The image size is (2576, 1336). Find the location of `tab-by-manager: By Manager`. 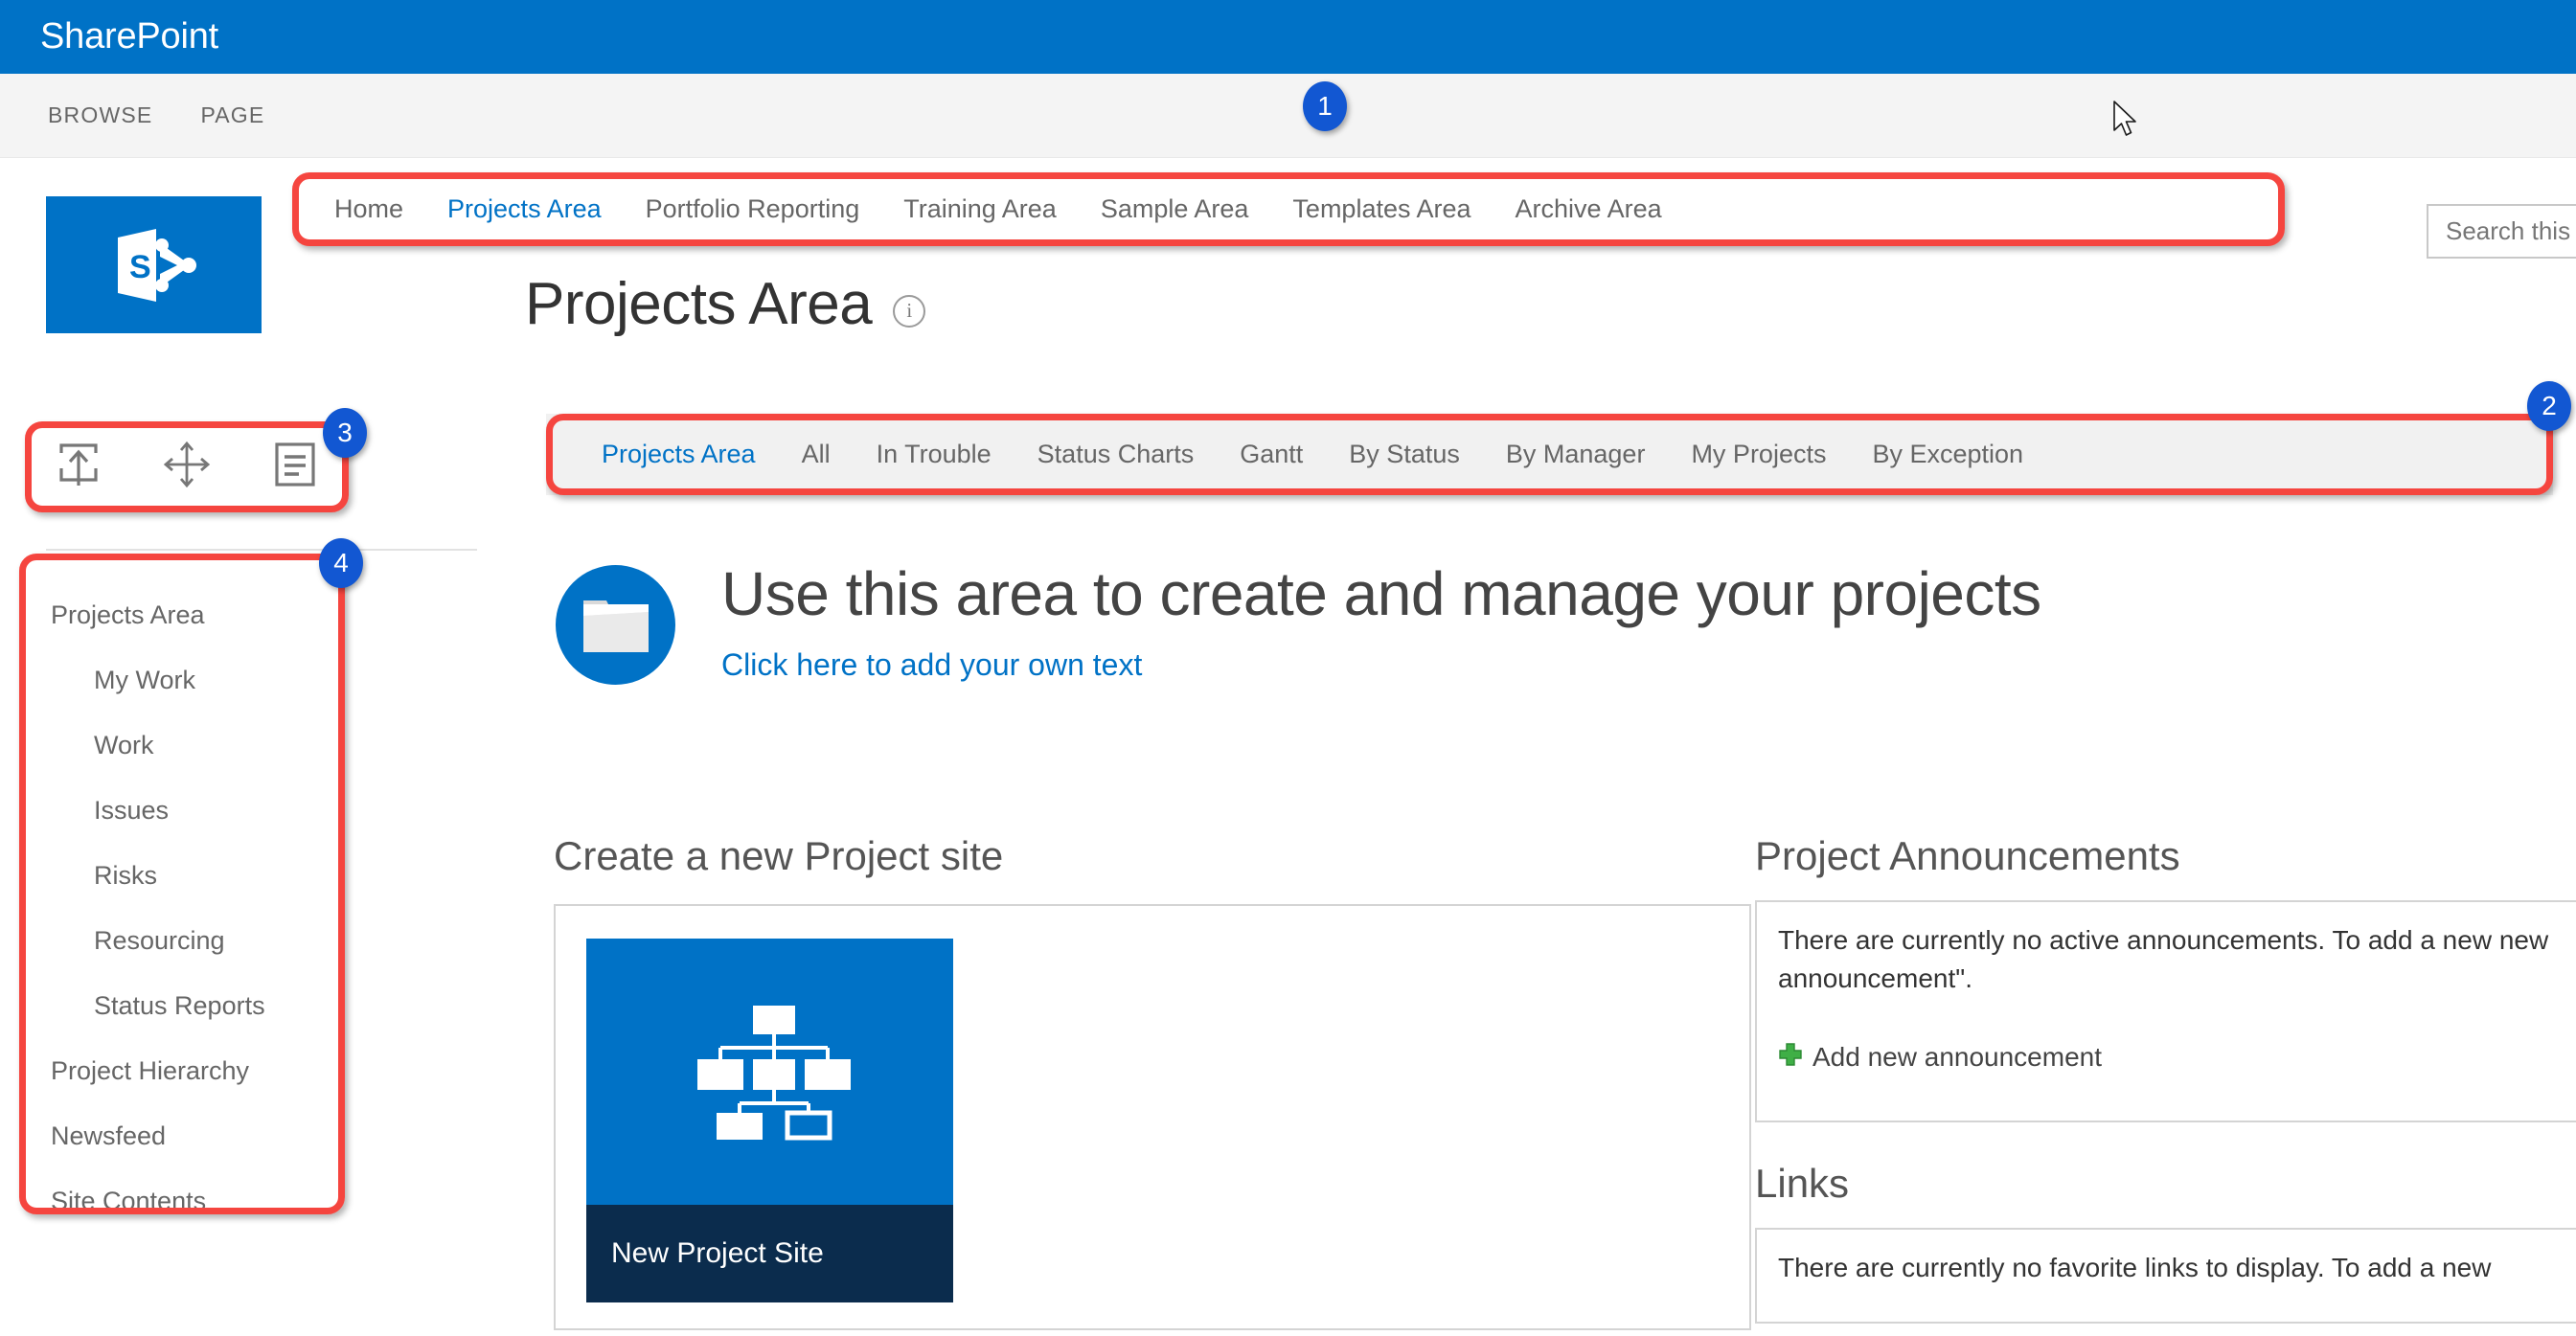

tab-by-manager: By Manager is located at coordinates (1576, 454).